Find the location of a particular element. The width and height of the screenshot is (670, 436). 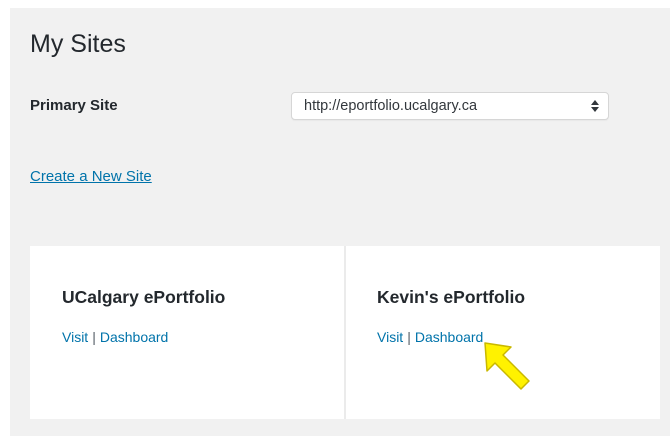

select-arrows-icon is located at coordinates (595, 106).